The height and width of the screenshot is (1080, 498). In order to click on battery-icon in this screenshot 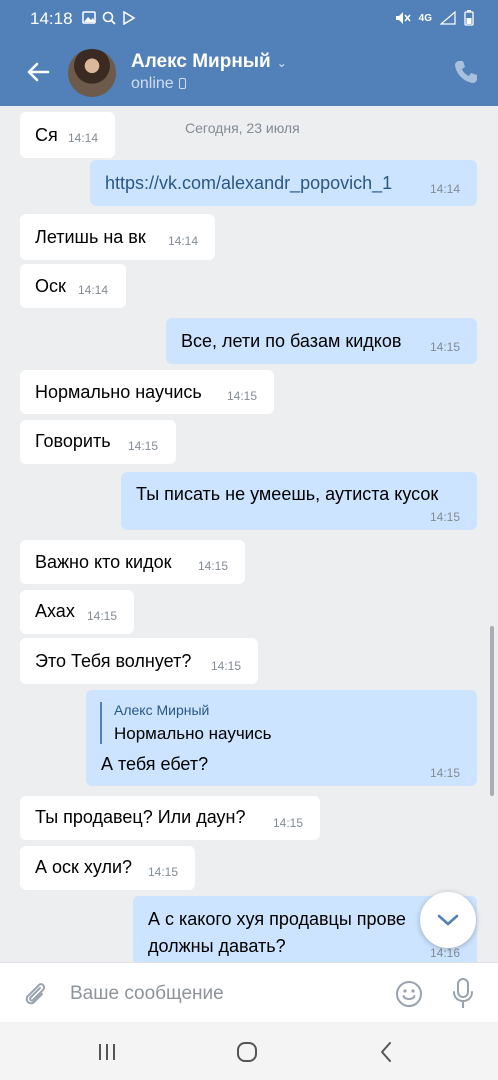, I will do `click(469, 18)`.